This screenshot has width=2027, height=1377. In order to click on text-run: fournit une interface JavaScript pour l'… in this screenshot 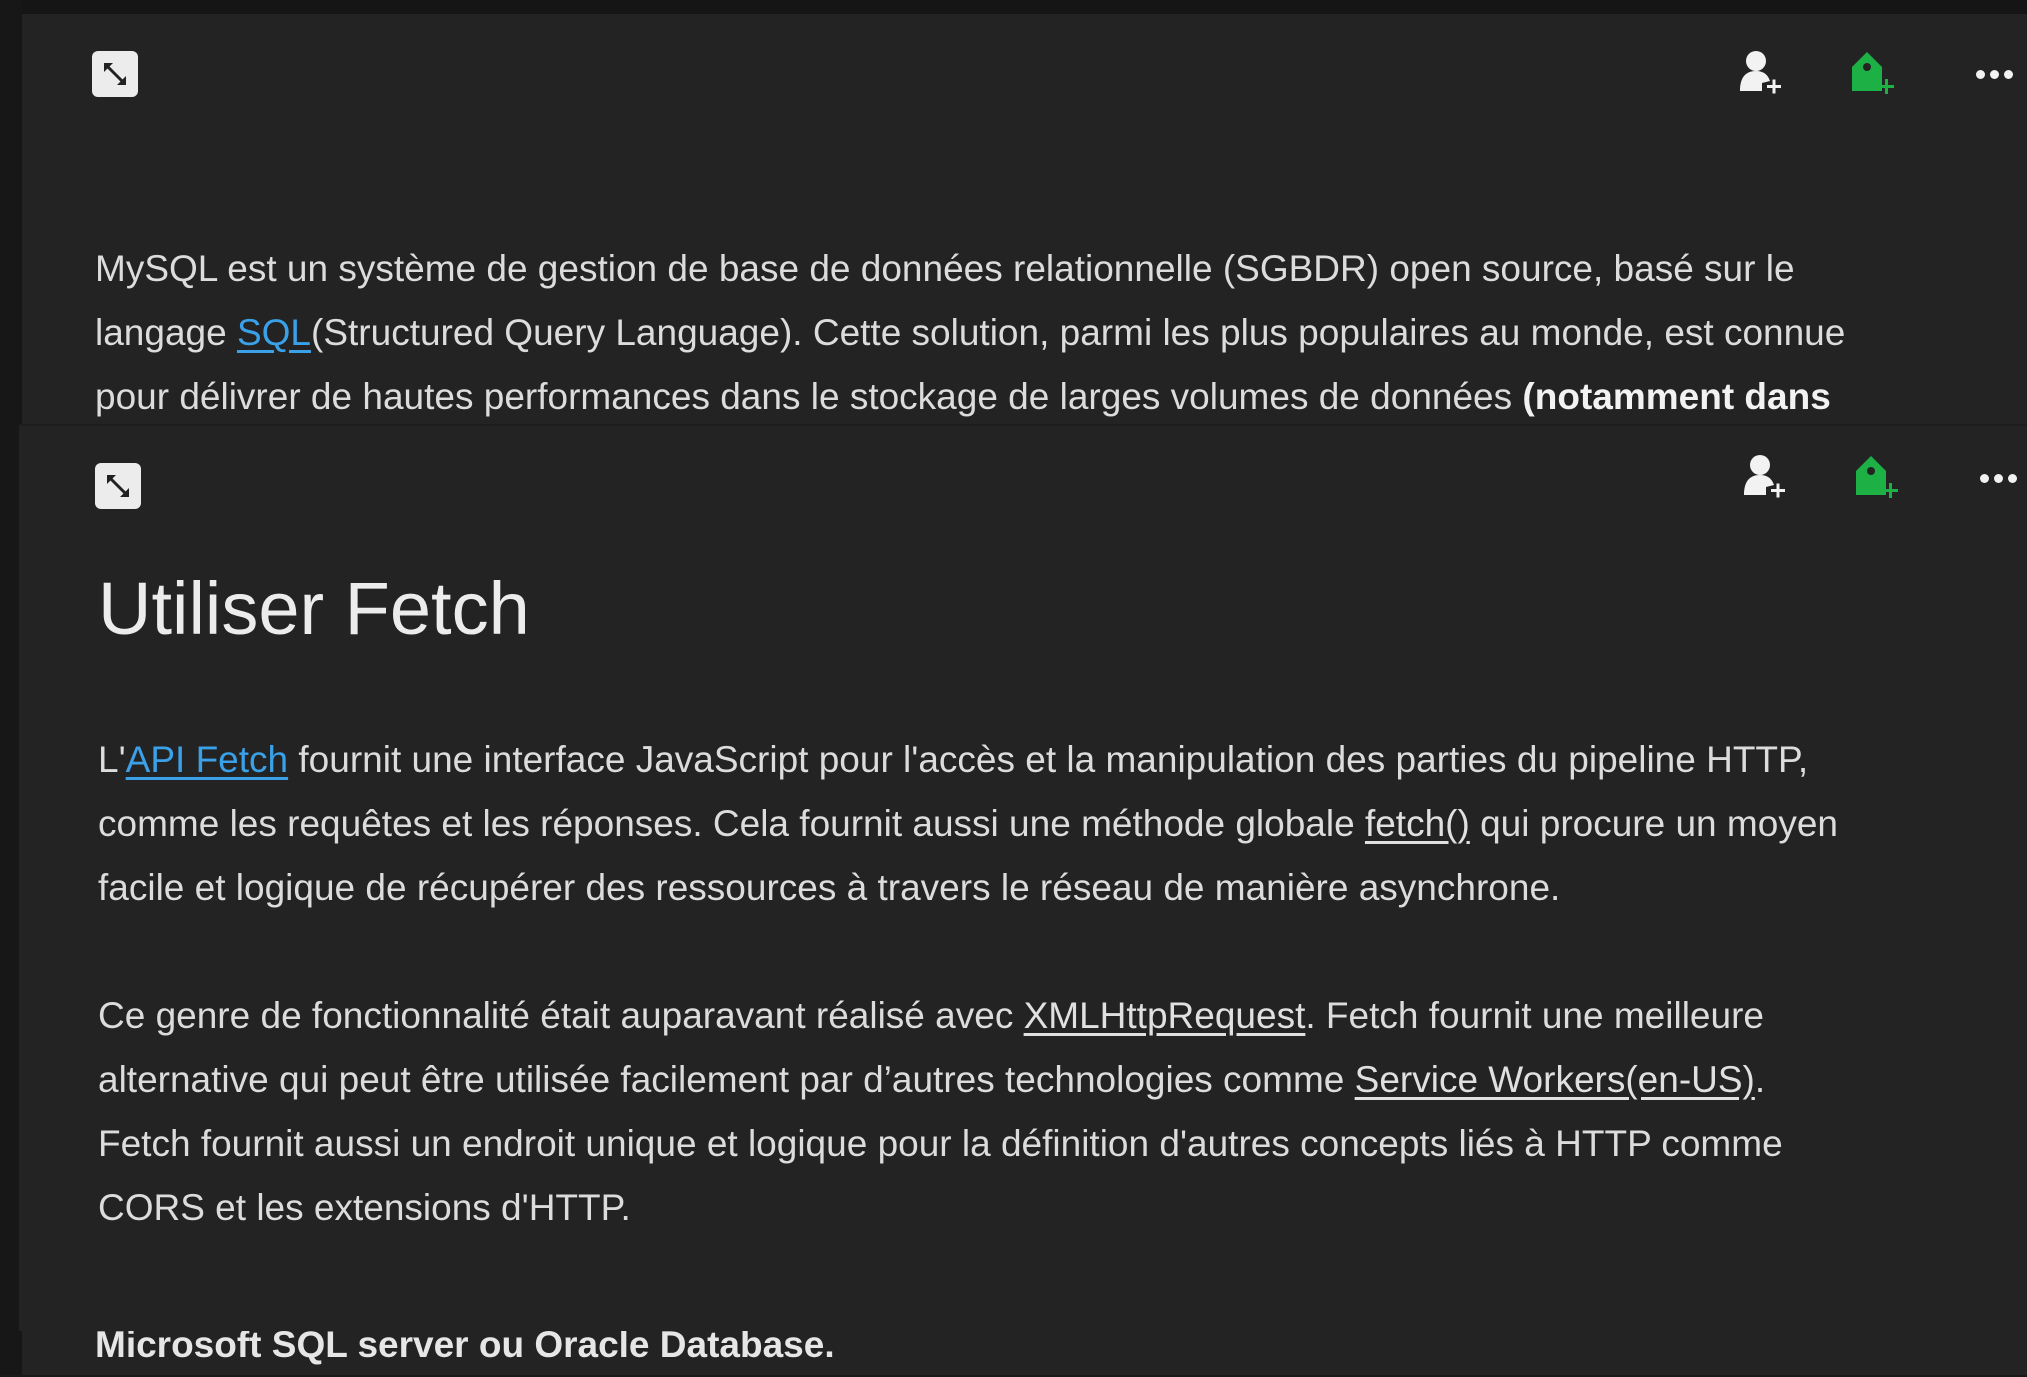, I will do `click(1048, 759)`.